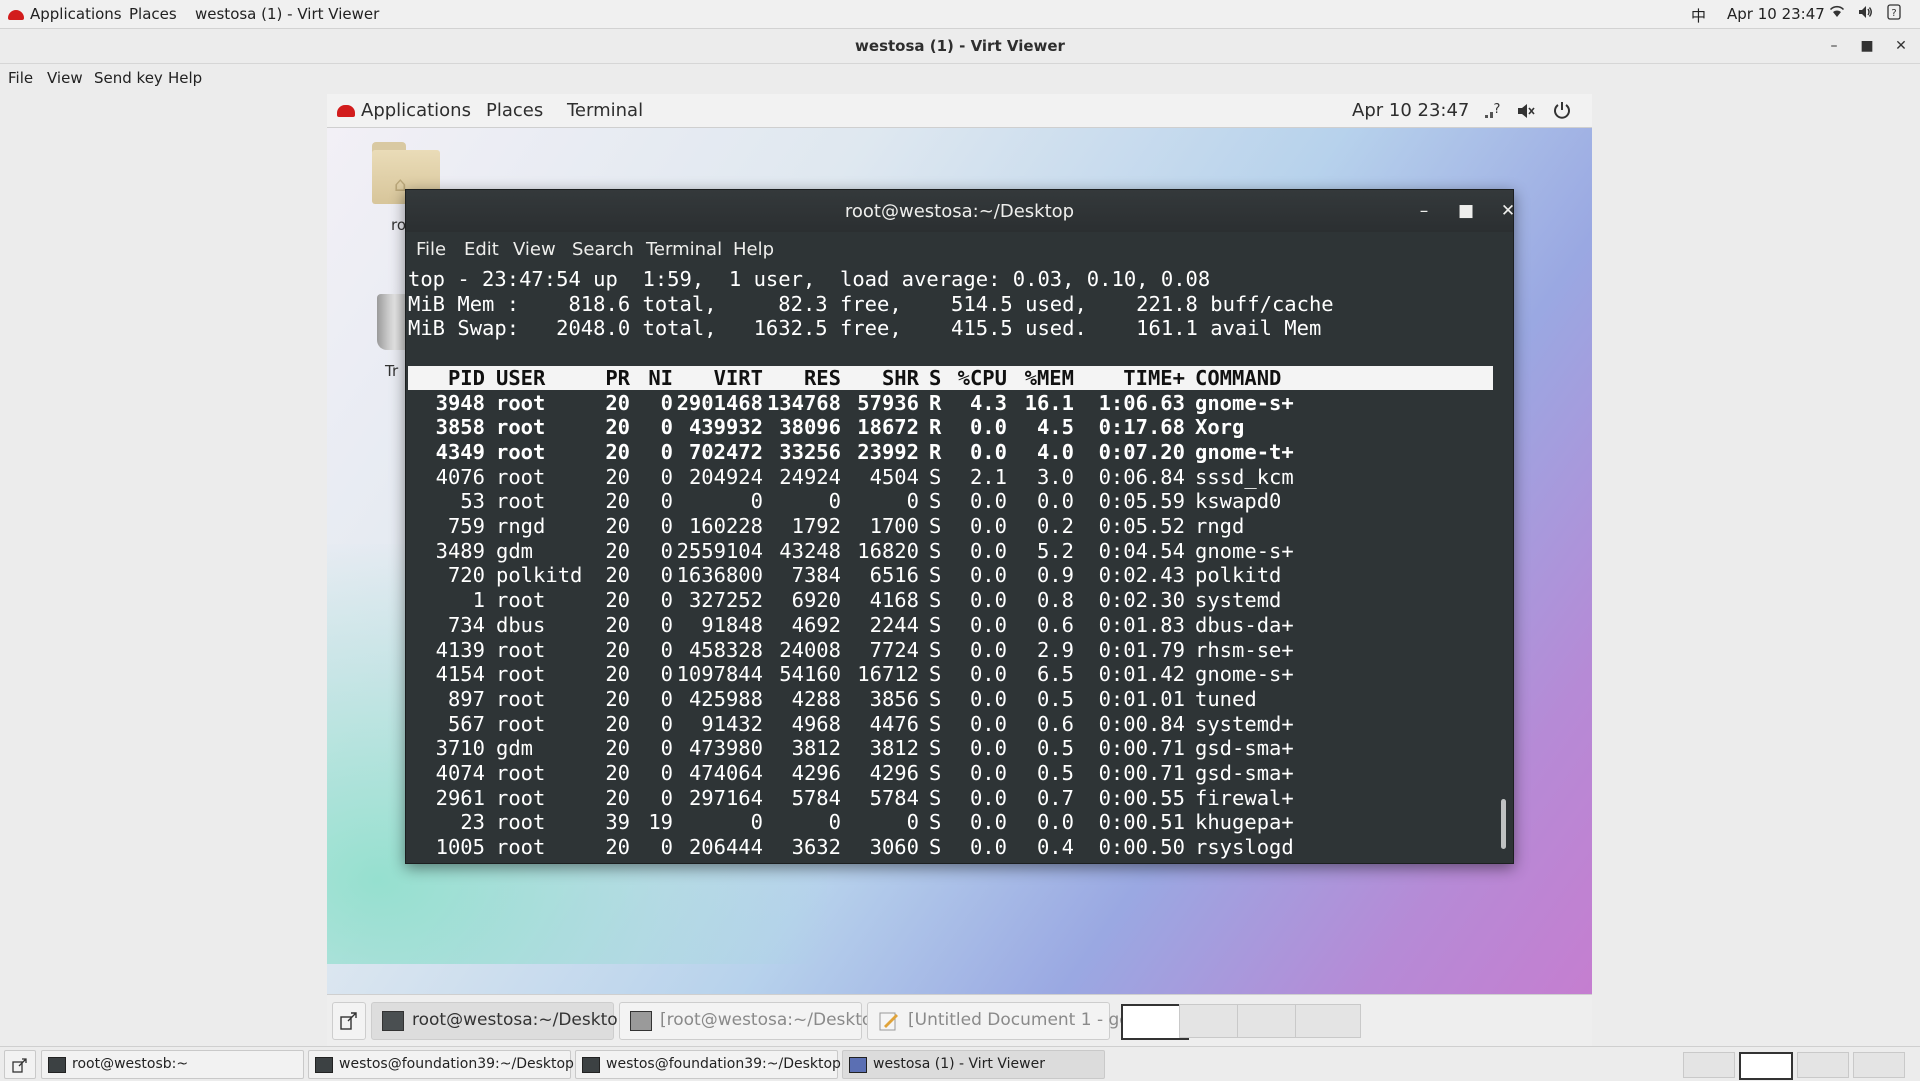 The width and height of the screenshot is (1920, 1081). What do you see at coordinates (816, 624) in the screenshot?
I see `cell-res: 4692` at bounding box center [816, 624].